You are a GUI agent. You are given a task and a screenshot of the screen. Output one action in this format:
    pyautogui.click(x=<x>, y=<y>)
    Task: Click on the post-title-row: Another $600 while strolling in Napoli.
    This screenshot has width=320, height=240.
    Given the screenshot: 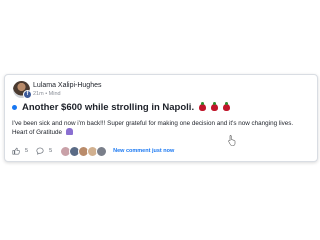 What is the action you would take?
    pyautogui.click(x=121, y=107)
    